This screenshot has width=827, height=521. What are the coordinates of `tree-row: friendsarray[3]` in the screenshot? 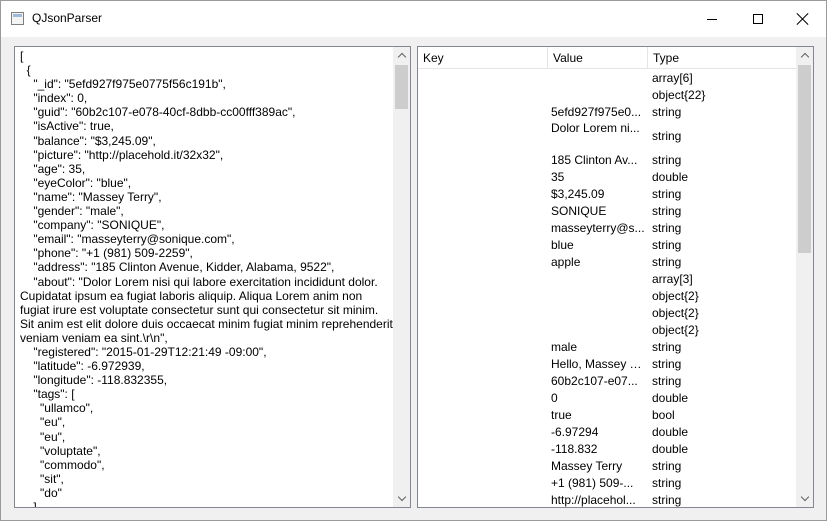 It's located at (607, 279).